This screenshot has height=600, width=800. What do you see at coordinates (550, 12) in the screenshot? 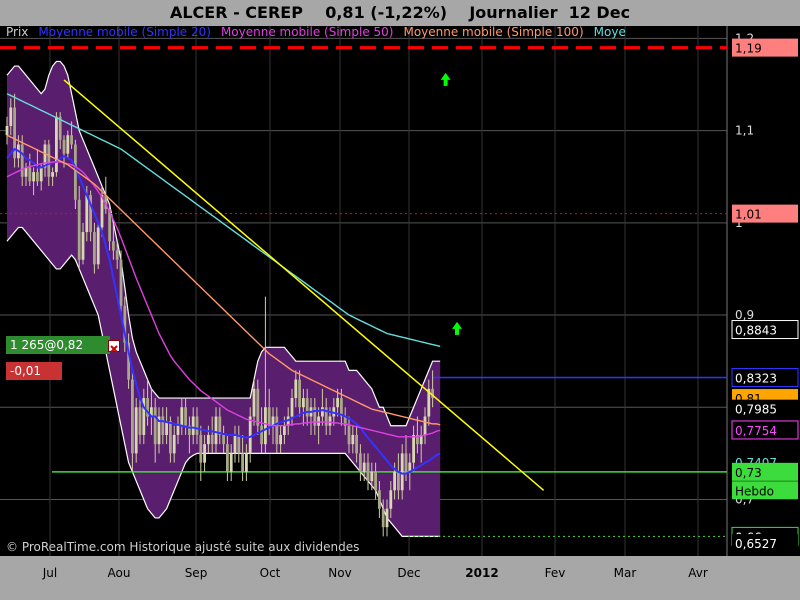
I see `period-label: Journalier 12 Dec` at bounding box center [550, 12].